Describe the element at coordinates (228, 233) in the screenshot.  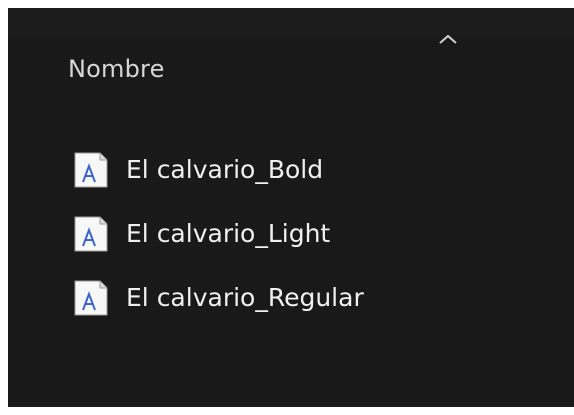
I see `file-name: El calvario_Light` at that location.